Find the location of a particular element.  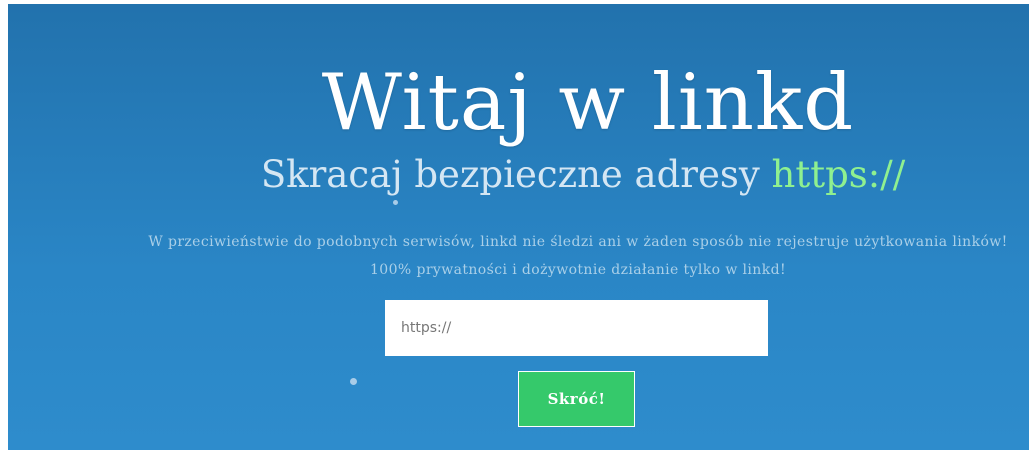

url-input is located at coordinates (576, 328).